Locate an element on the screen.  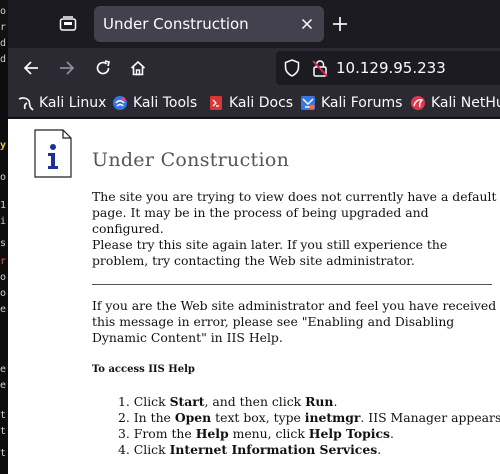
navigation-toolbar: 10.129.95.233 is located at coordinates (254, 68).